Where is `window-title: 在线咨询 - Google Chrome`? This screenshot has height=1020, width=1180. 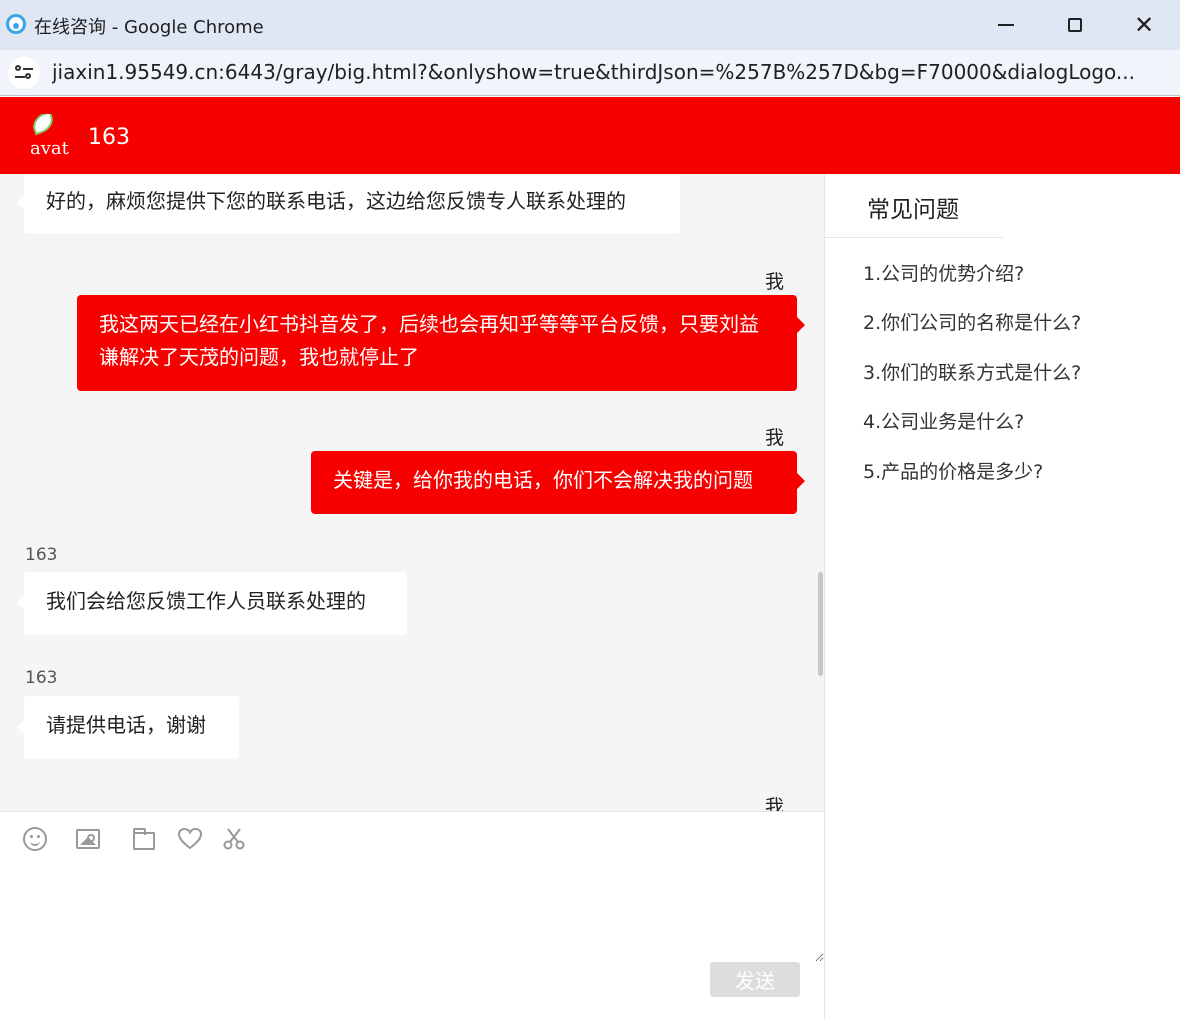 window-title: 在线咨询 - Google Chrome is located at coordinates (149, 27).